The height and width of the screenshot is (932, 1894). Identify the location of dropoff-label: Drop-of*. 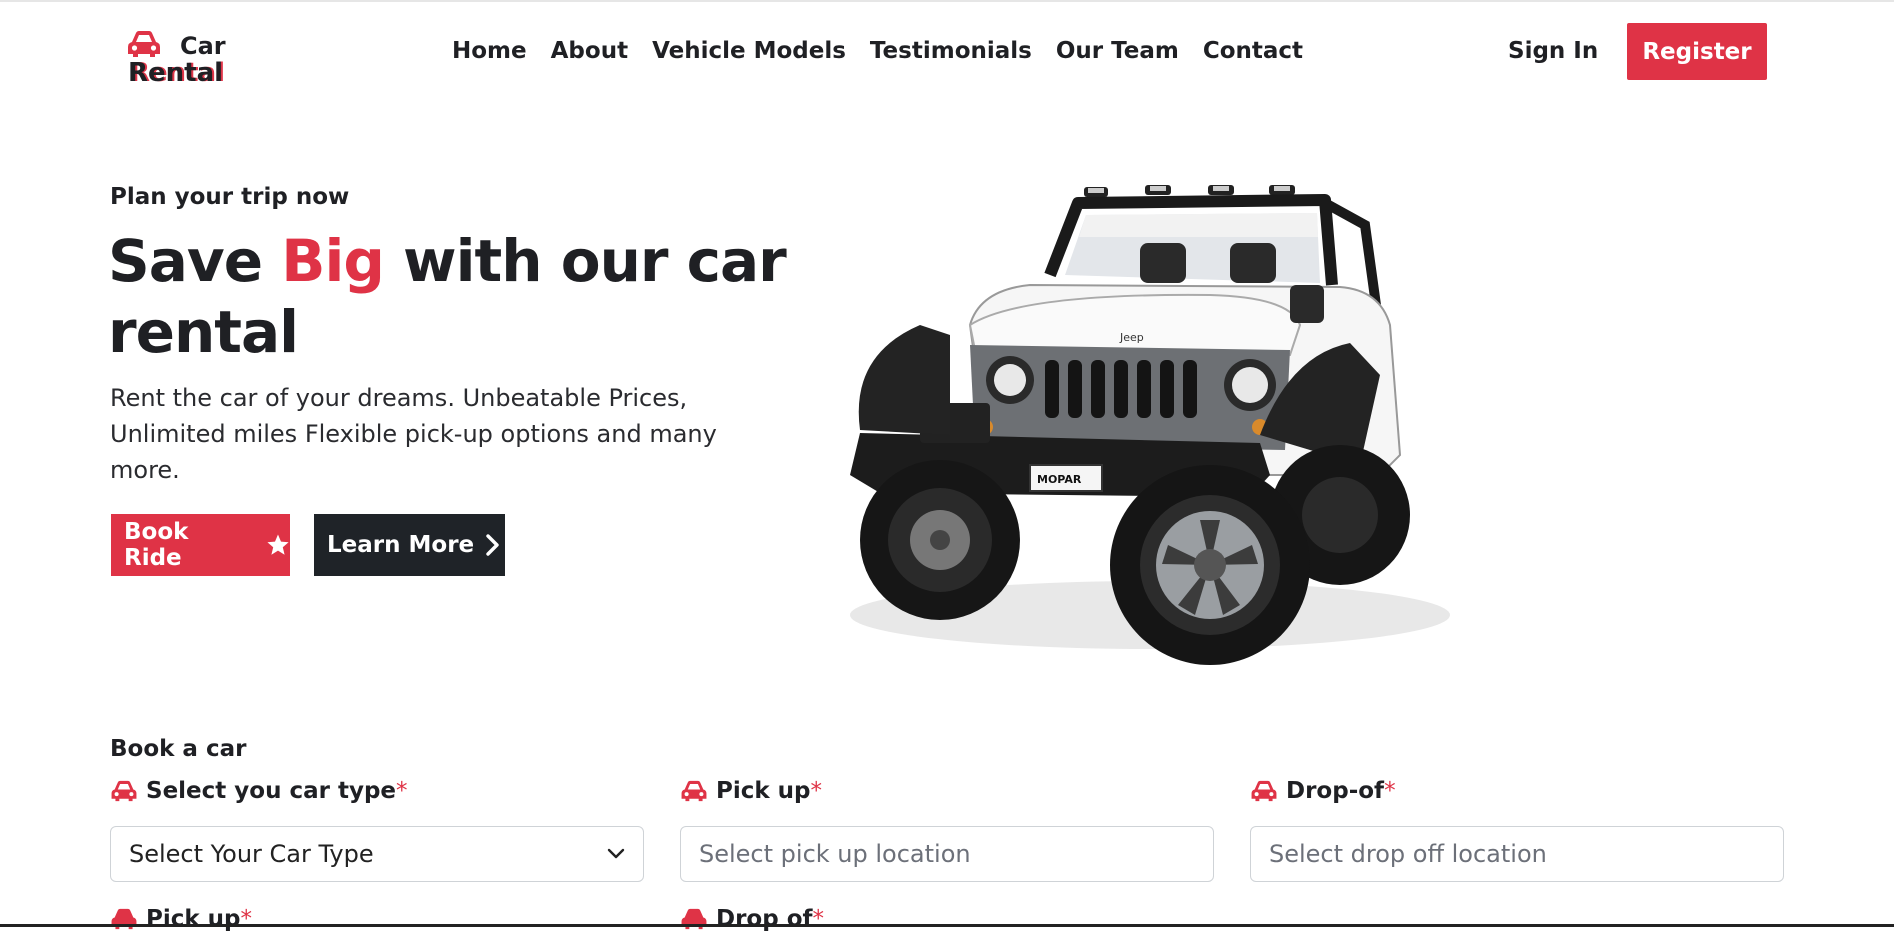
(1323, 791).